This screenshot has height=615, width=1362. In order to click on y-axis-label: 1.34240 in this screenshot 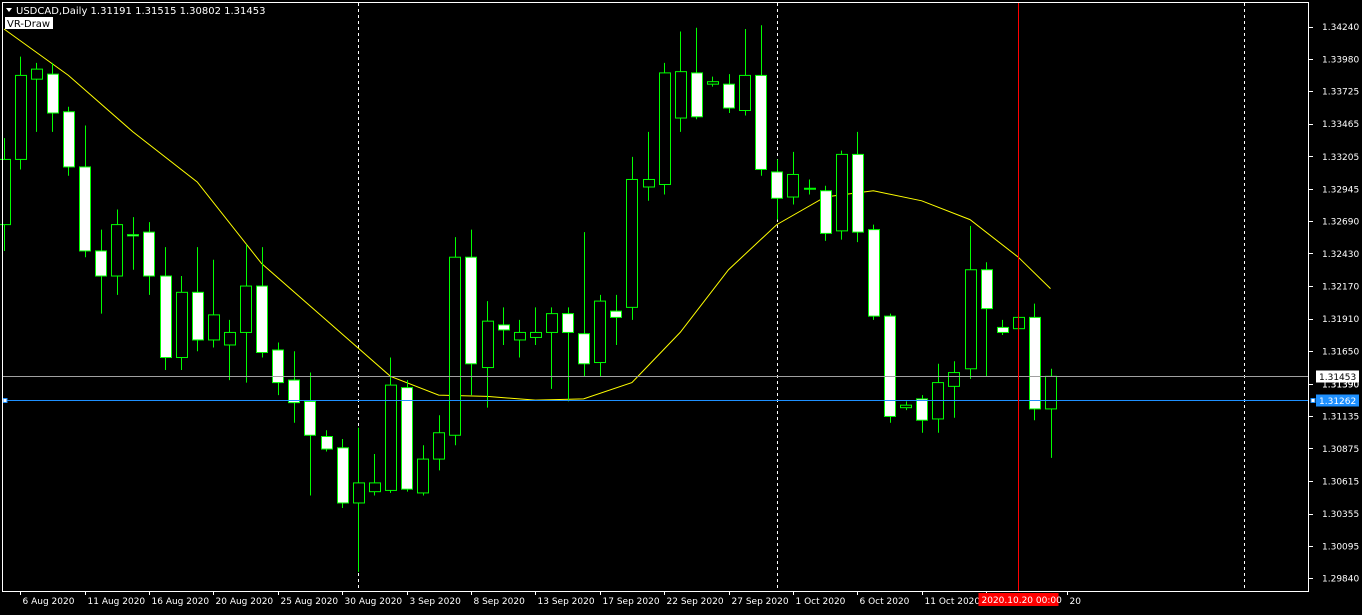, I will do `click(1340, 28)`.